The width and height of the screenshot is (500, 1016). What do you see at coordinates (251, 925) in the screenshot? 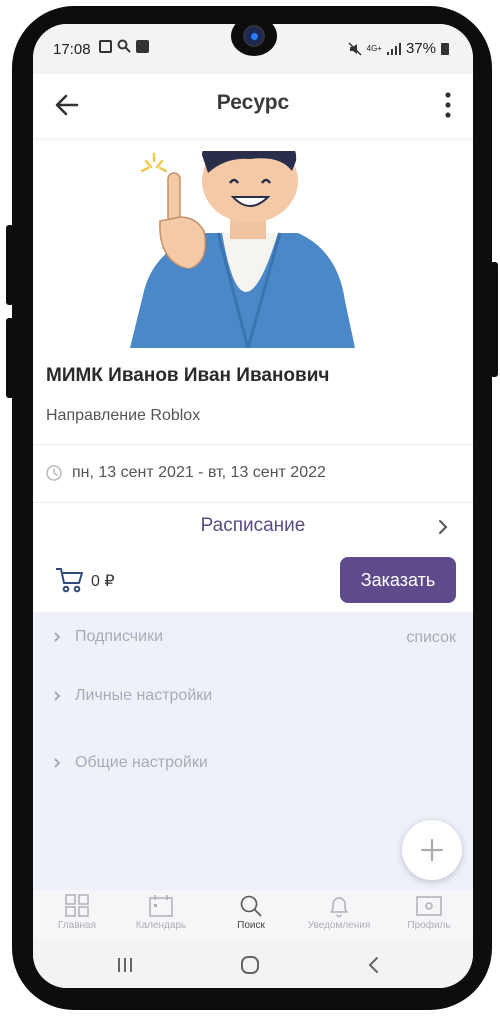
I see `nav-label: Поиск` at bounding box center [251, 925].